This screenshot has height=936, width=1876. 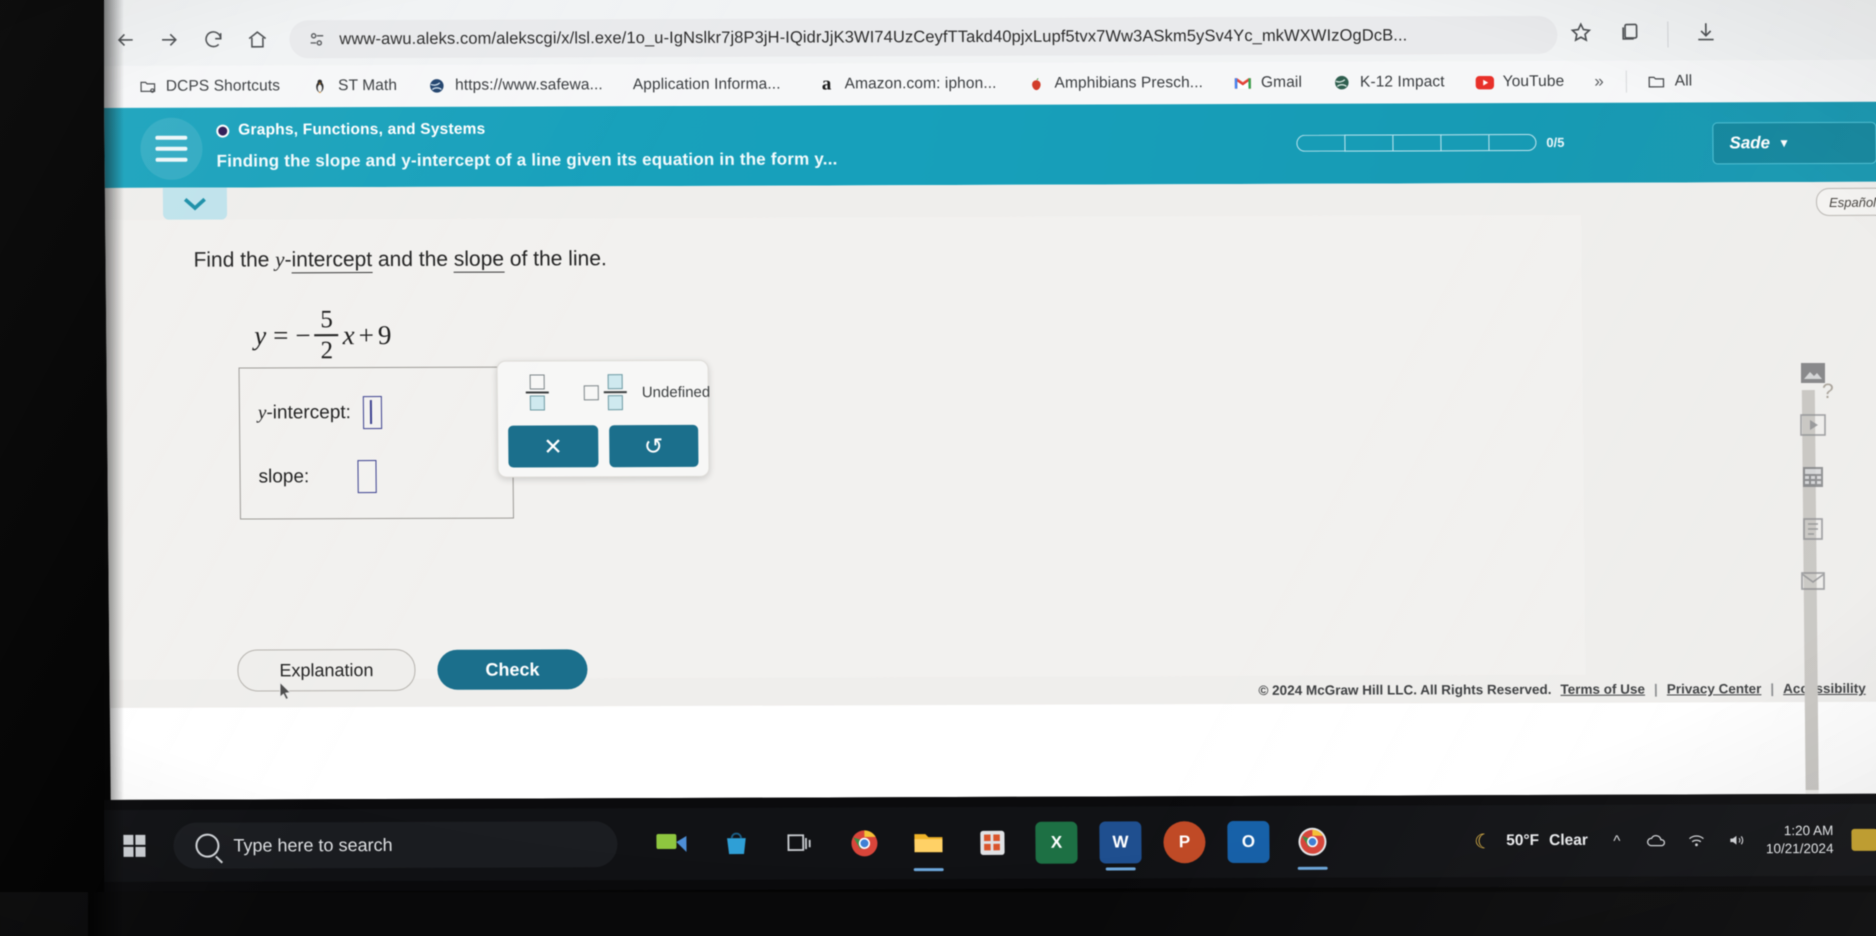 I want to click on mouse-cursor-icon, so click(x=285, y=690).